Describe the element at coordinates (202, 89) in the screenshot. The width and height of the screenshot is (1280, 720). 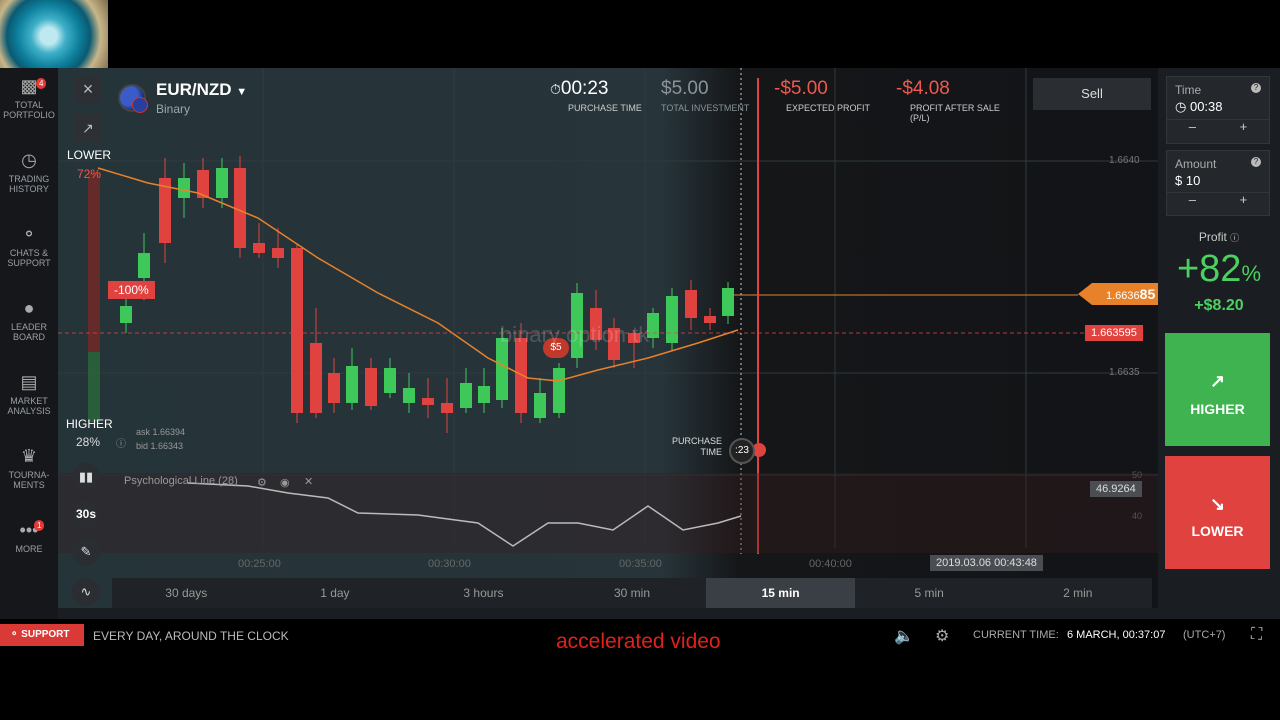
I see `asset-name: EUR/NZD ▼` at that location.